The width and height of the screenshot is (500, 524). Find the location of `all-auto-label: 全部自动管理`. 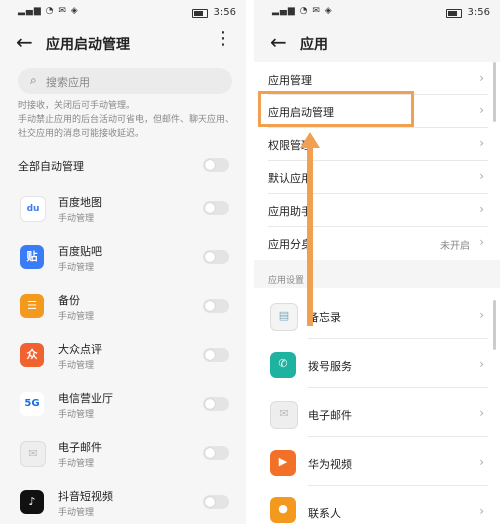

all-auto-label: 全部自动管理 is located at coordinates (51, 166).